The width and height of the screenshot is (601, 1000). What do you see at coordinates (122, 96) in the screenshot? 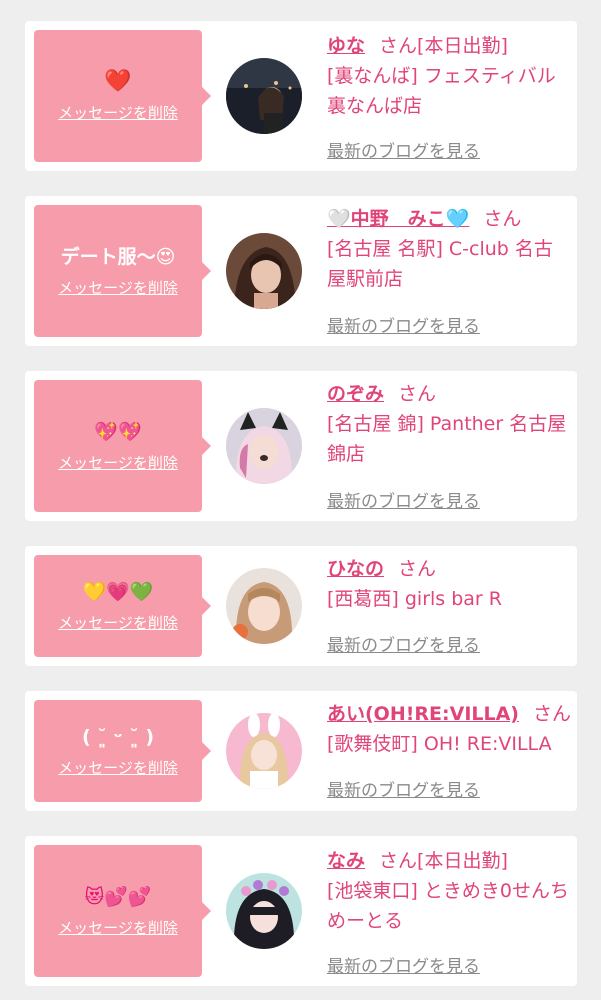
I see `message-bubble: ❤️ メッセージを削除` at bounding box center [122, 96].